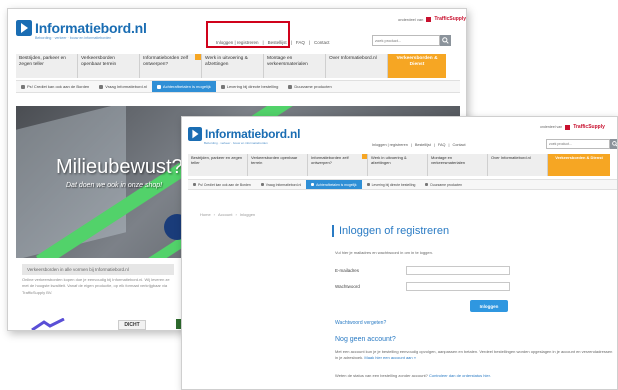 The width and height of the screenshot is (618, 390). I want to click on breadcrumb-home: Home, so click(205, 214).